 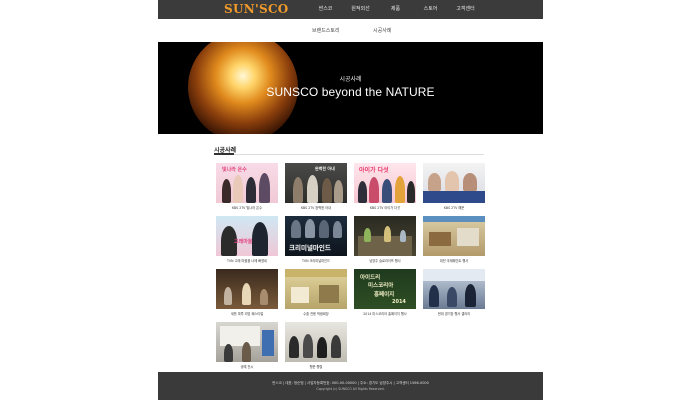 I want to click on subnav-item-brand-story: 브랜드스토리, so click(x=326, y=30).